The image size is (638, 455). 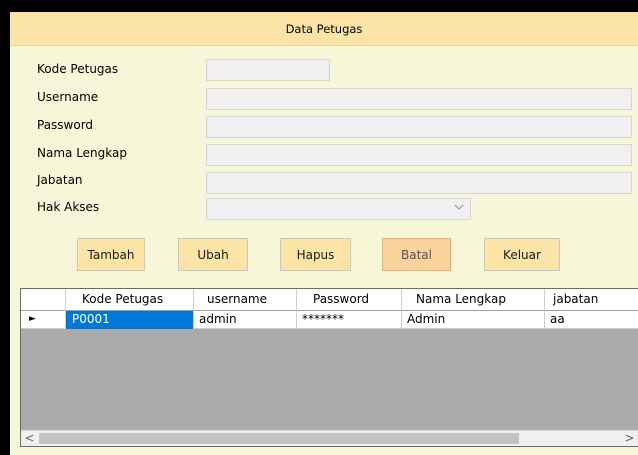 I want to click on cell-password: *******, so click(x=349, y=320).